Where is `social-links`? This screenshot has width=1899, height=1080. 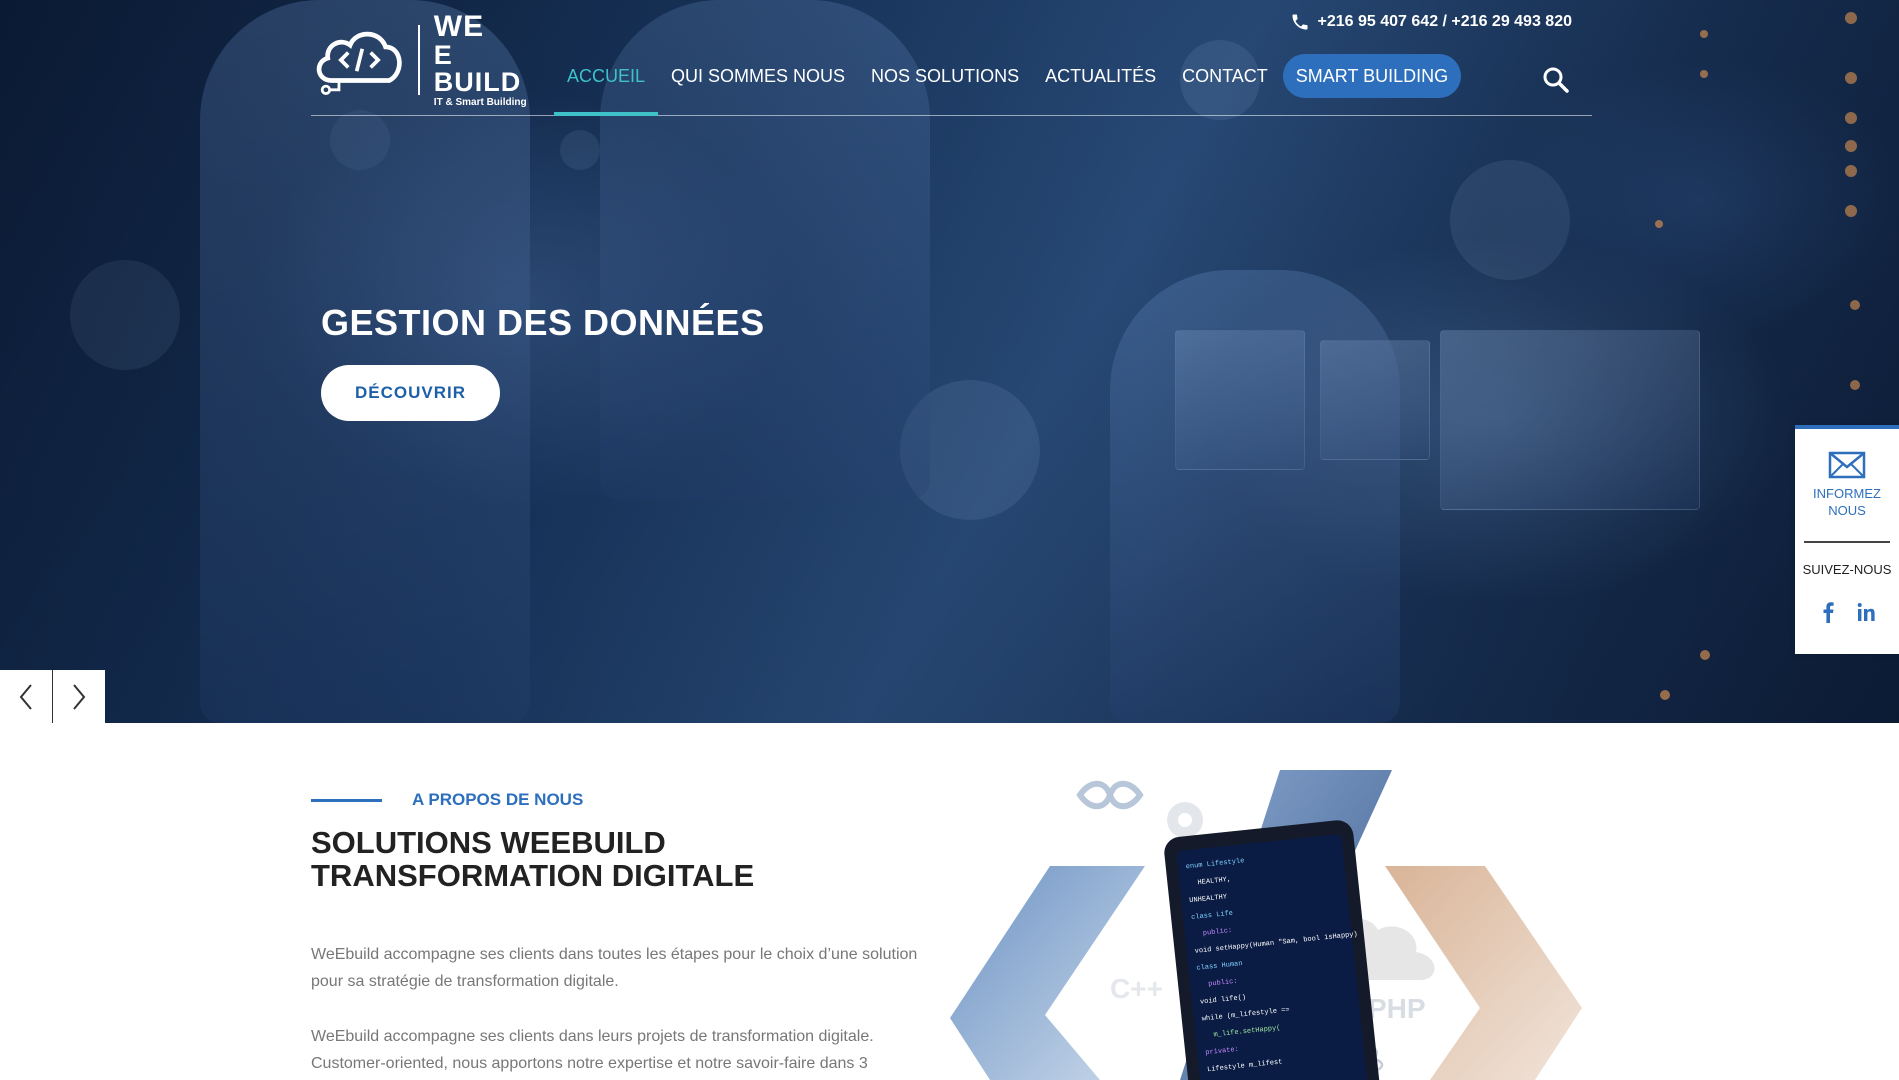
social-links is located at coordinates (1847, 612).